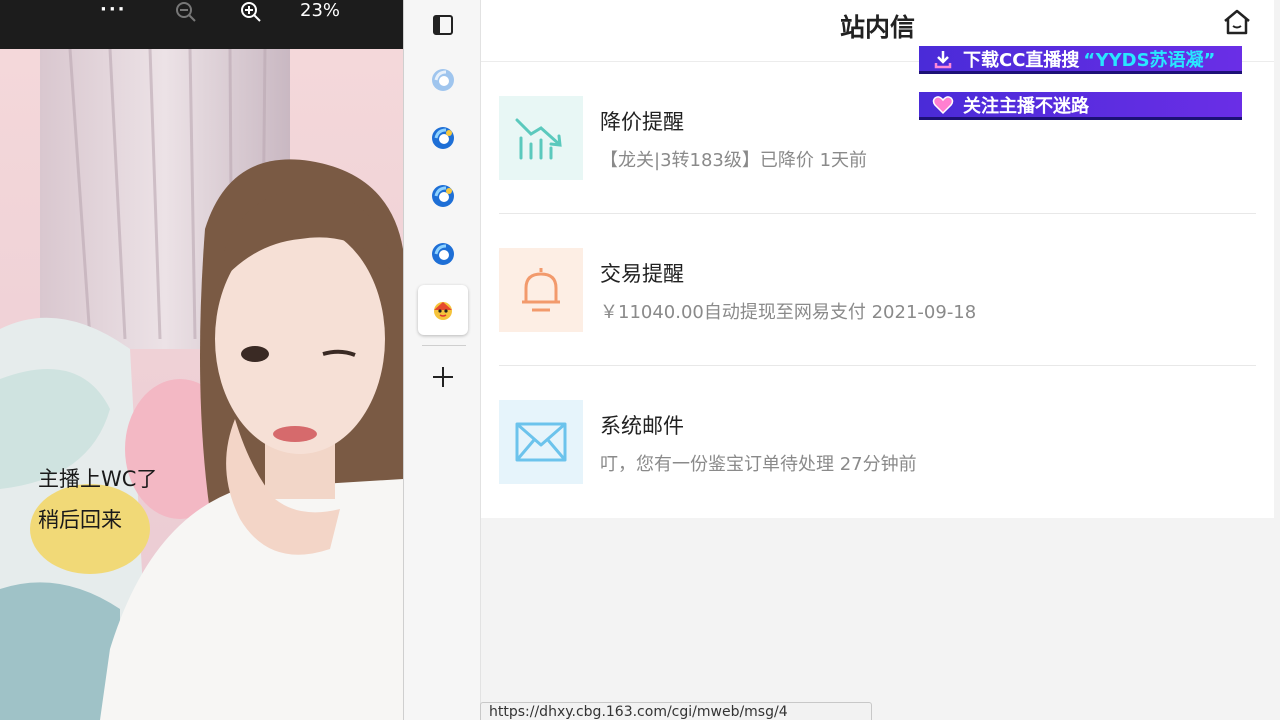 The width and height of the screenshot is (1280, 720). I want to click on message-description: ￥11040.00自动提现至网易支付 2021-09-18, so click(788, 312).